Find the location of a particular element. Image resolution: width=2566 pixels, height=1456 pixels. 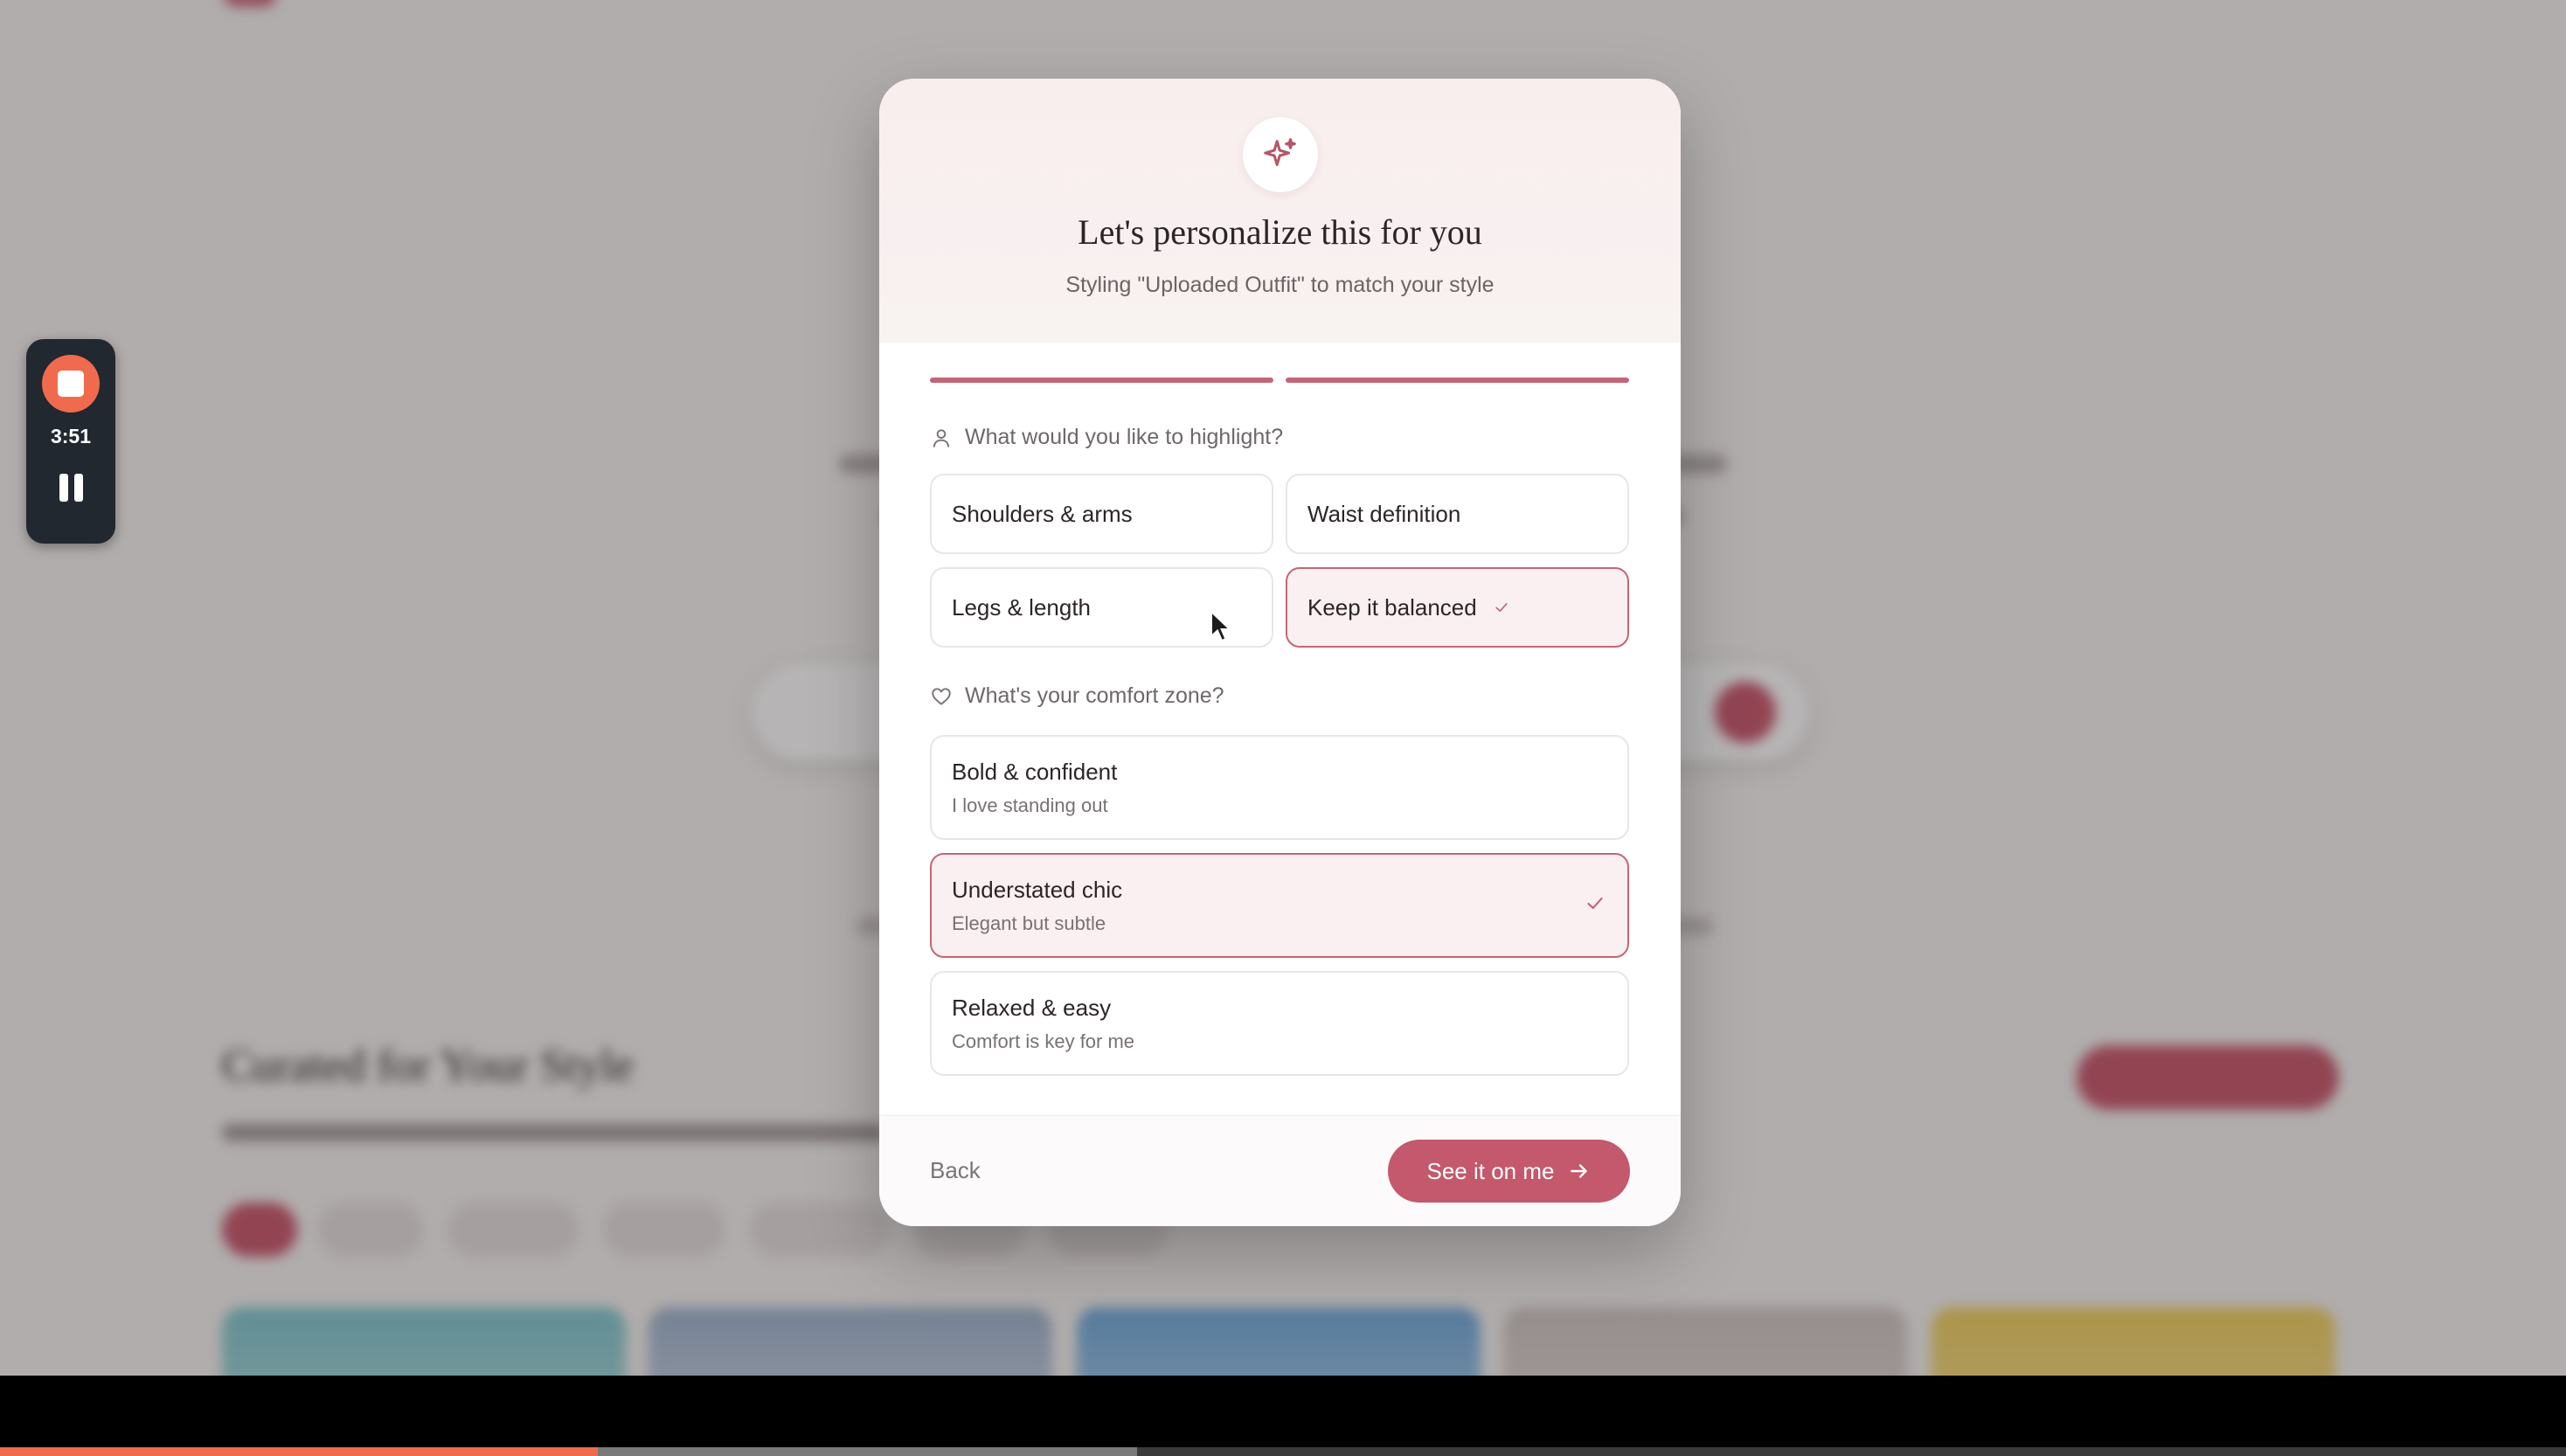

option-title: Bold & confident is located at coordinates (1035, 771).